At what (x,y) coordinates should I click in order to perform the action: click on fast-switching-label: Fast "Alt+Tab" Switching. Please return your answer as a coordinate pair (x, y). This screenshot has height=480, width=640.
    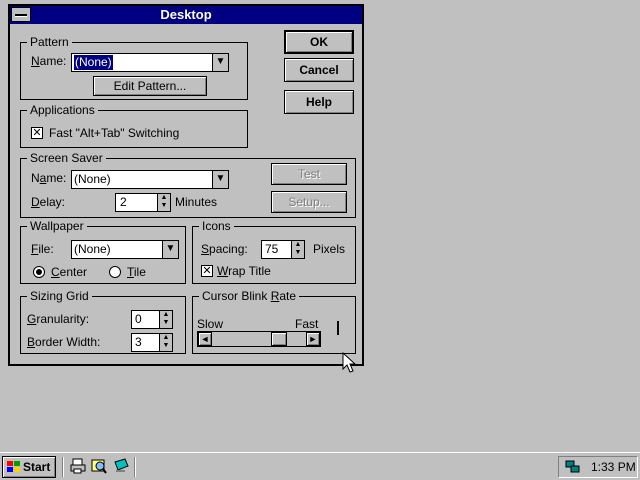
    Looking at the image, I should click on (114, 133).